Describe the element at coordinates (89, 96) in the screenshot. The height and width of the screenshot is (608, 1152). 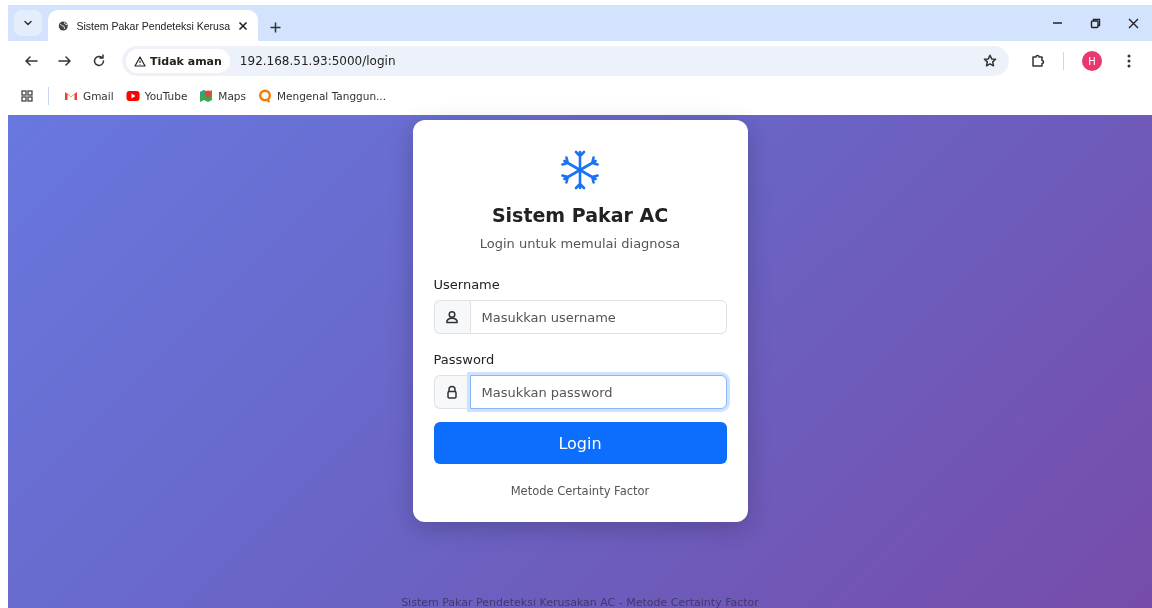
I see `bookmark-link: Gmail` at that location.